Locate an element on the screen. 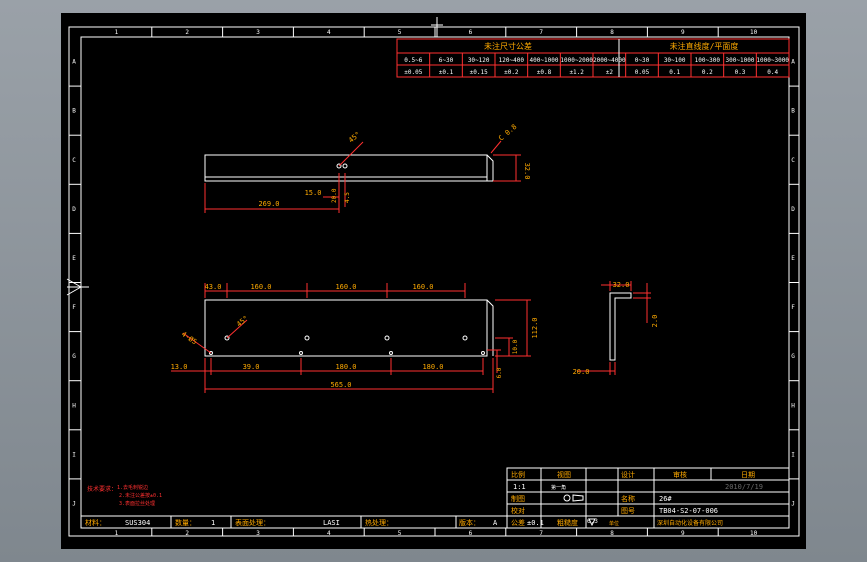 This screenshot has width=867, height=562. zone-col-label: 7 is located at coordinates (541, 533).